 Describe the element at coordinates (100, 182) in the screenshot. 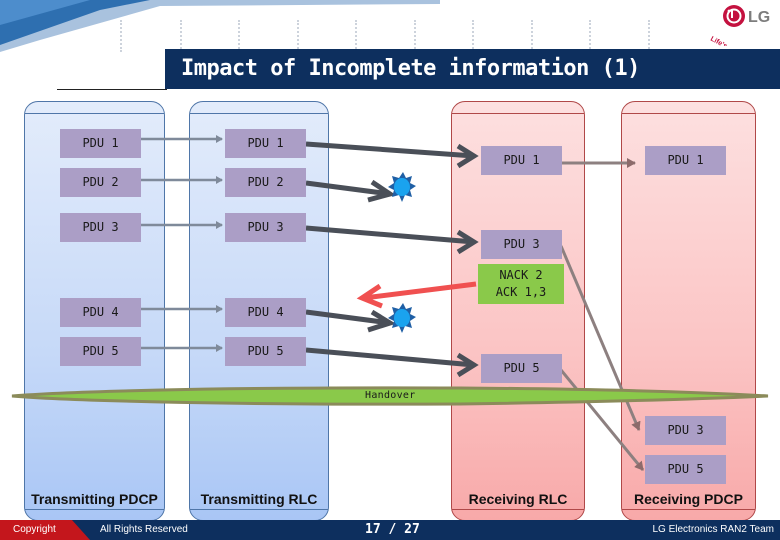

I see `tx-pdcp-pdu-2: PDU 2` at that location.